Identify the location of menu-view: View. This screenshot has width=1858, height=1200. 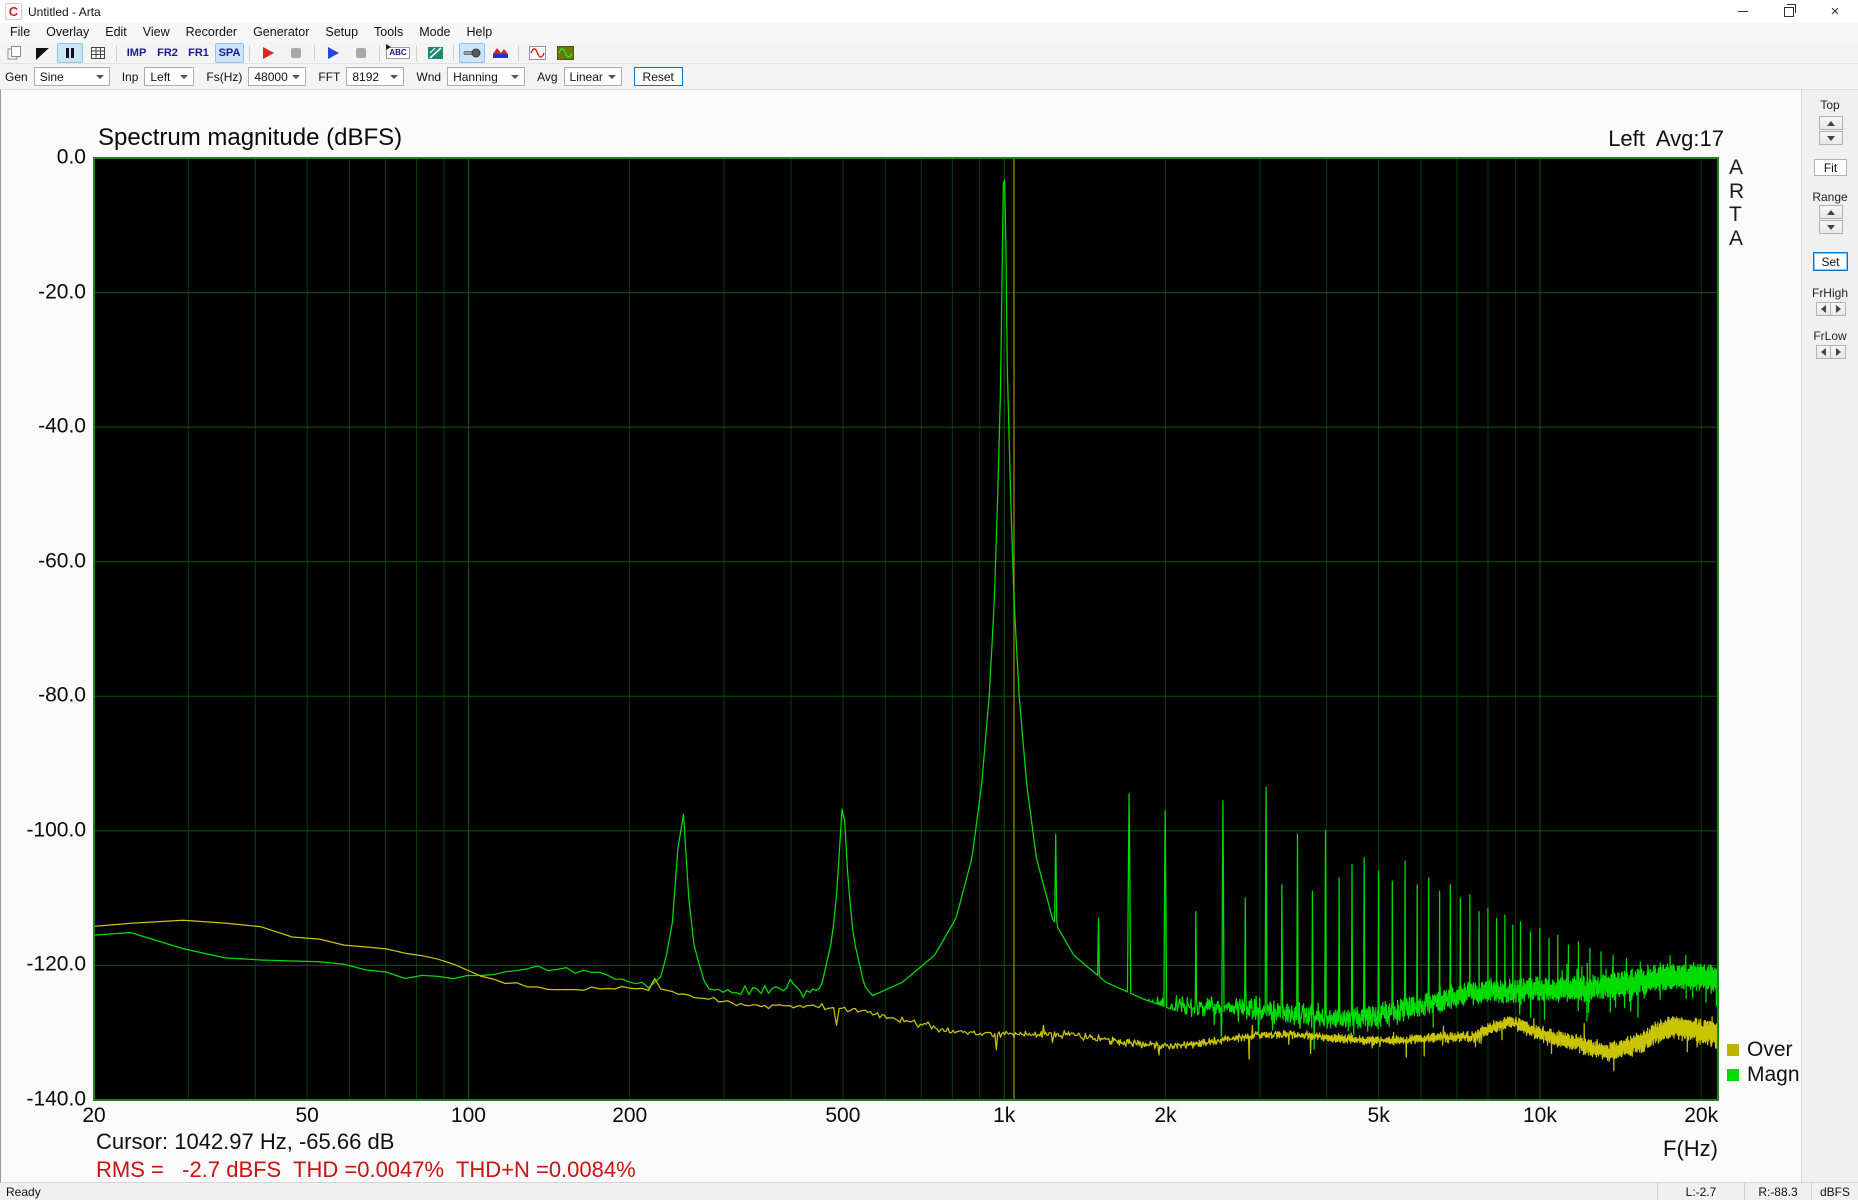
(156, 32).